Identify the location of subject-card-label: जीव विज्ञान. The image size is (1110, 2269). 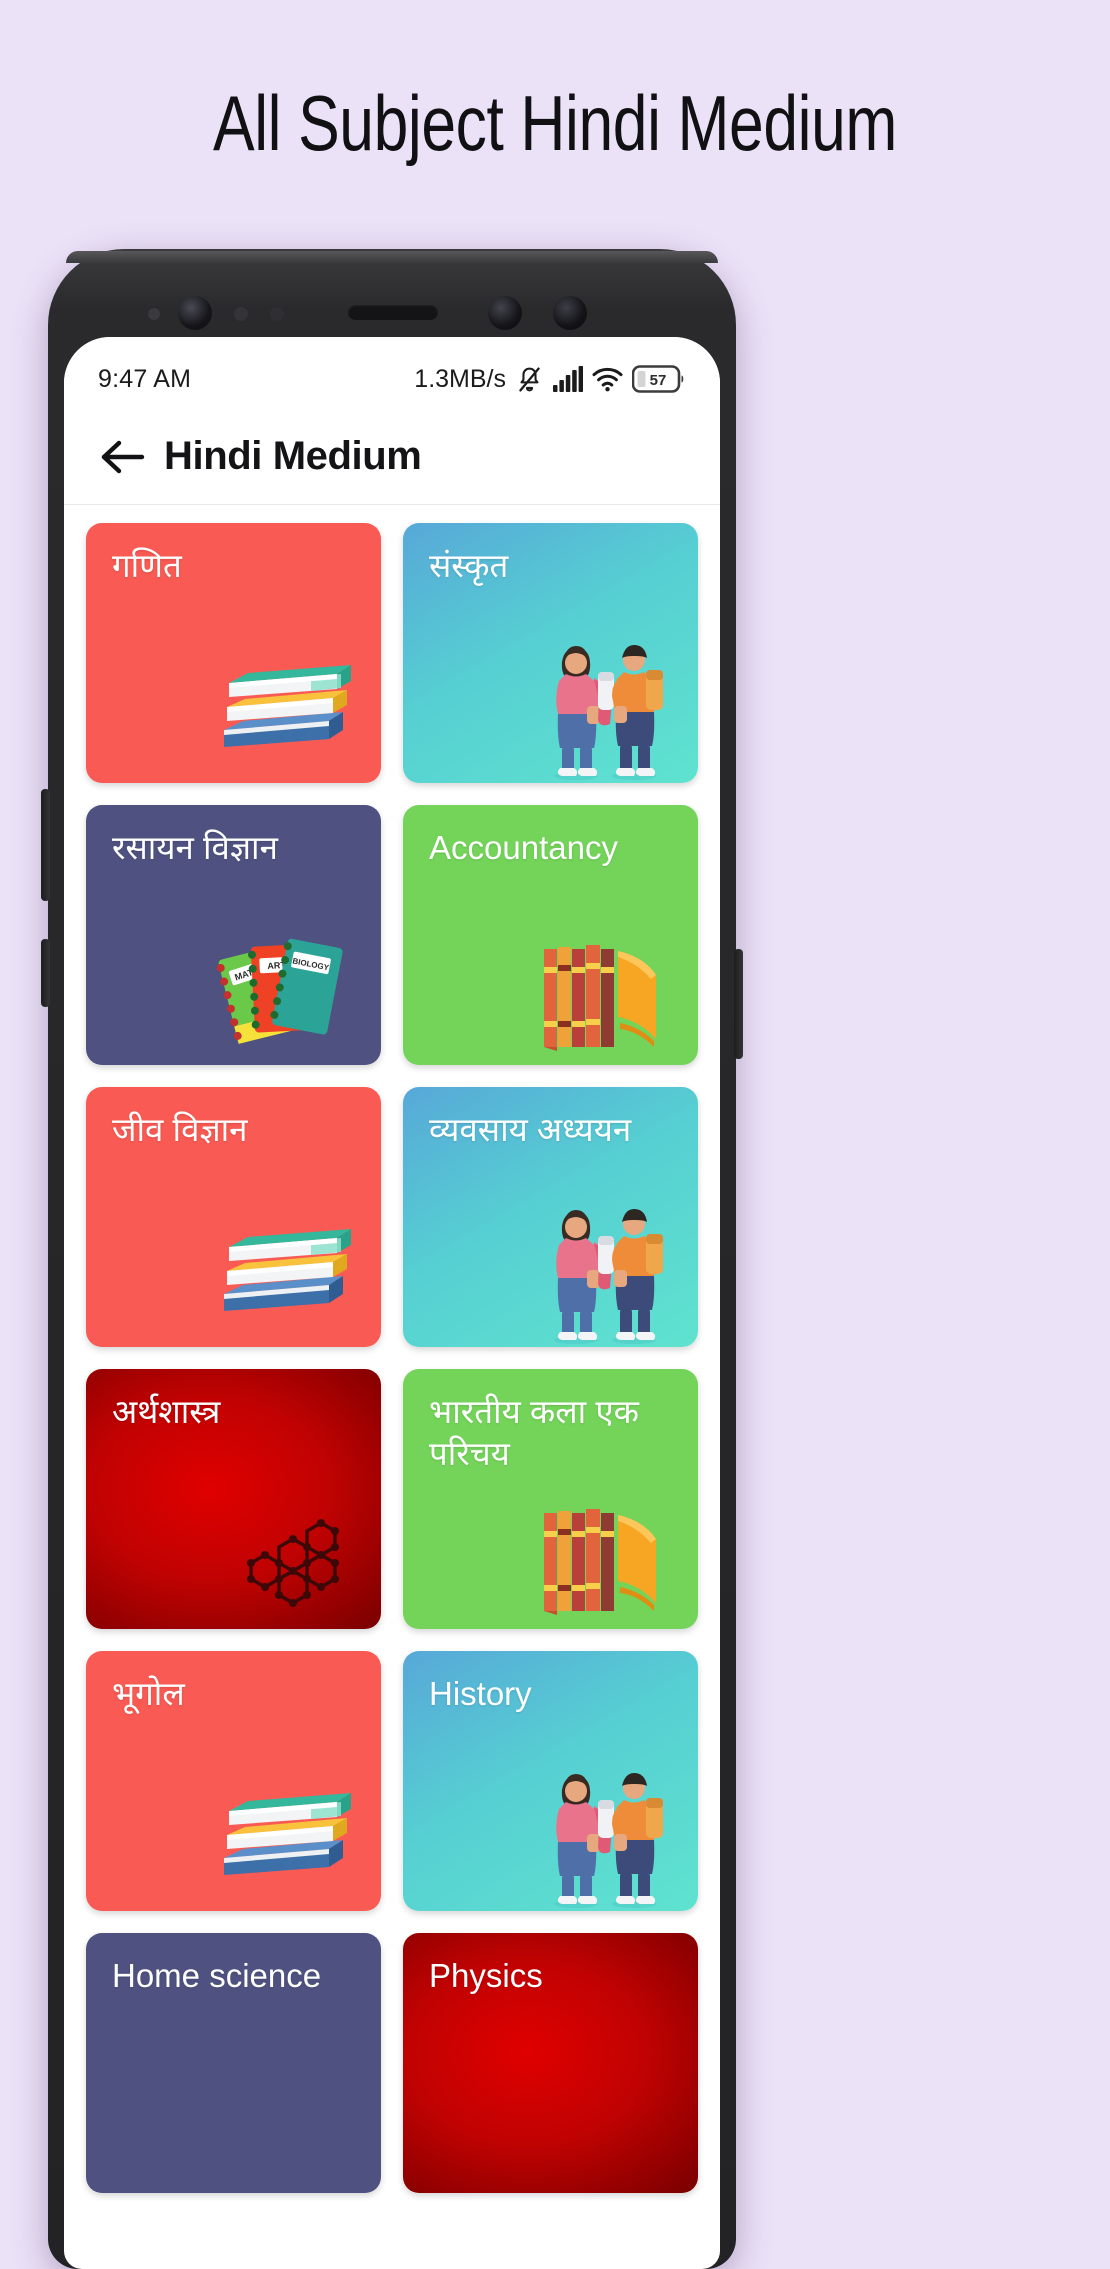
(180, 1129).